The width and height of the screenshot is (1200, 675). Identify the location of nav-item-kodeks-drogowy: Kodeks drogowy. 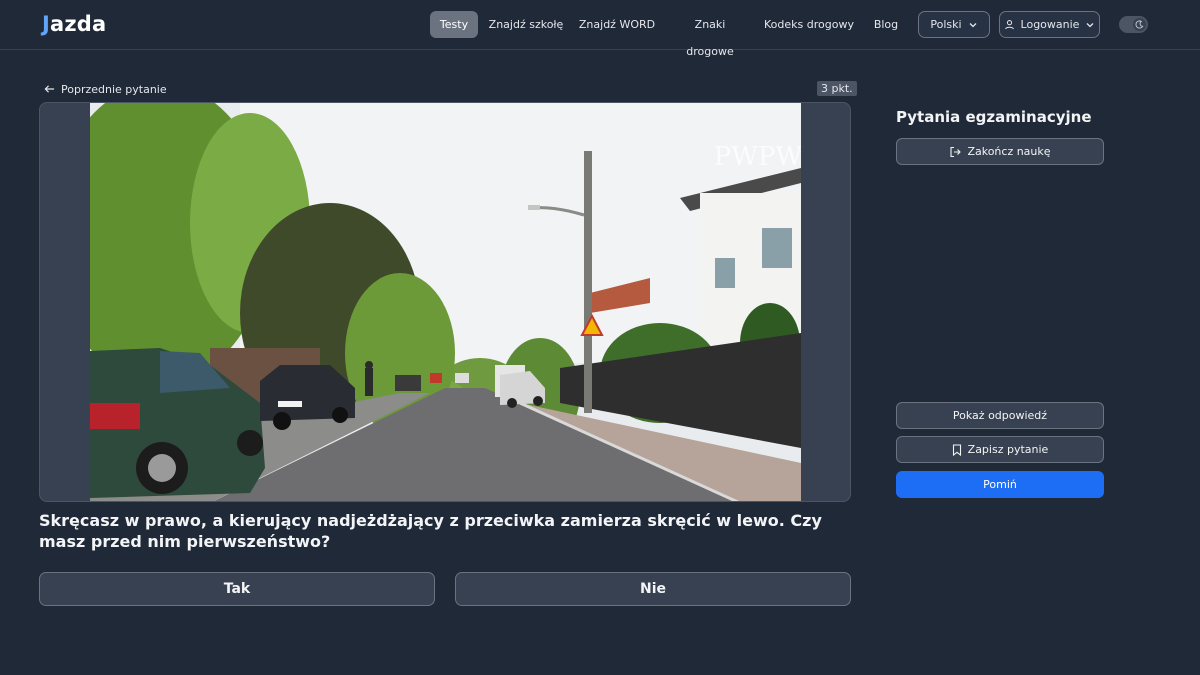
(809, 24).